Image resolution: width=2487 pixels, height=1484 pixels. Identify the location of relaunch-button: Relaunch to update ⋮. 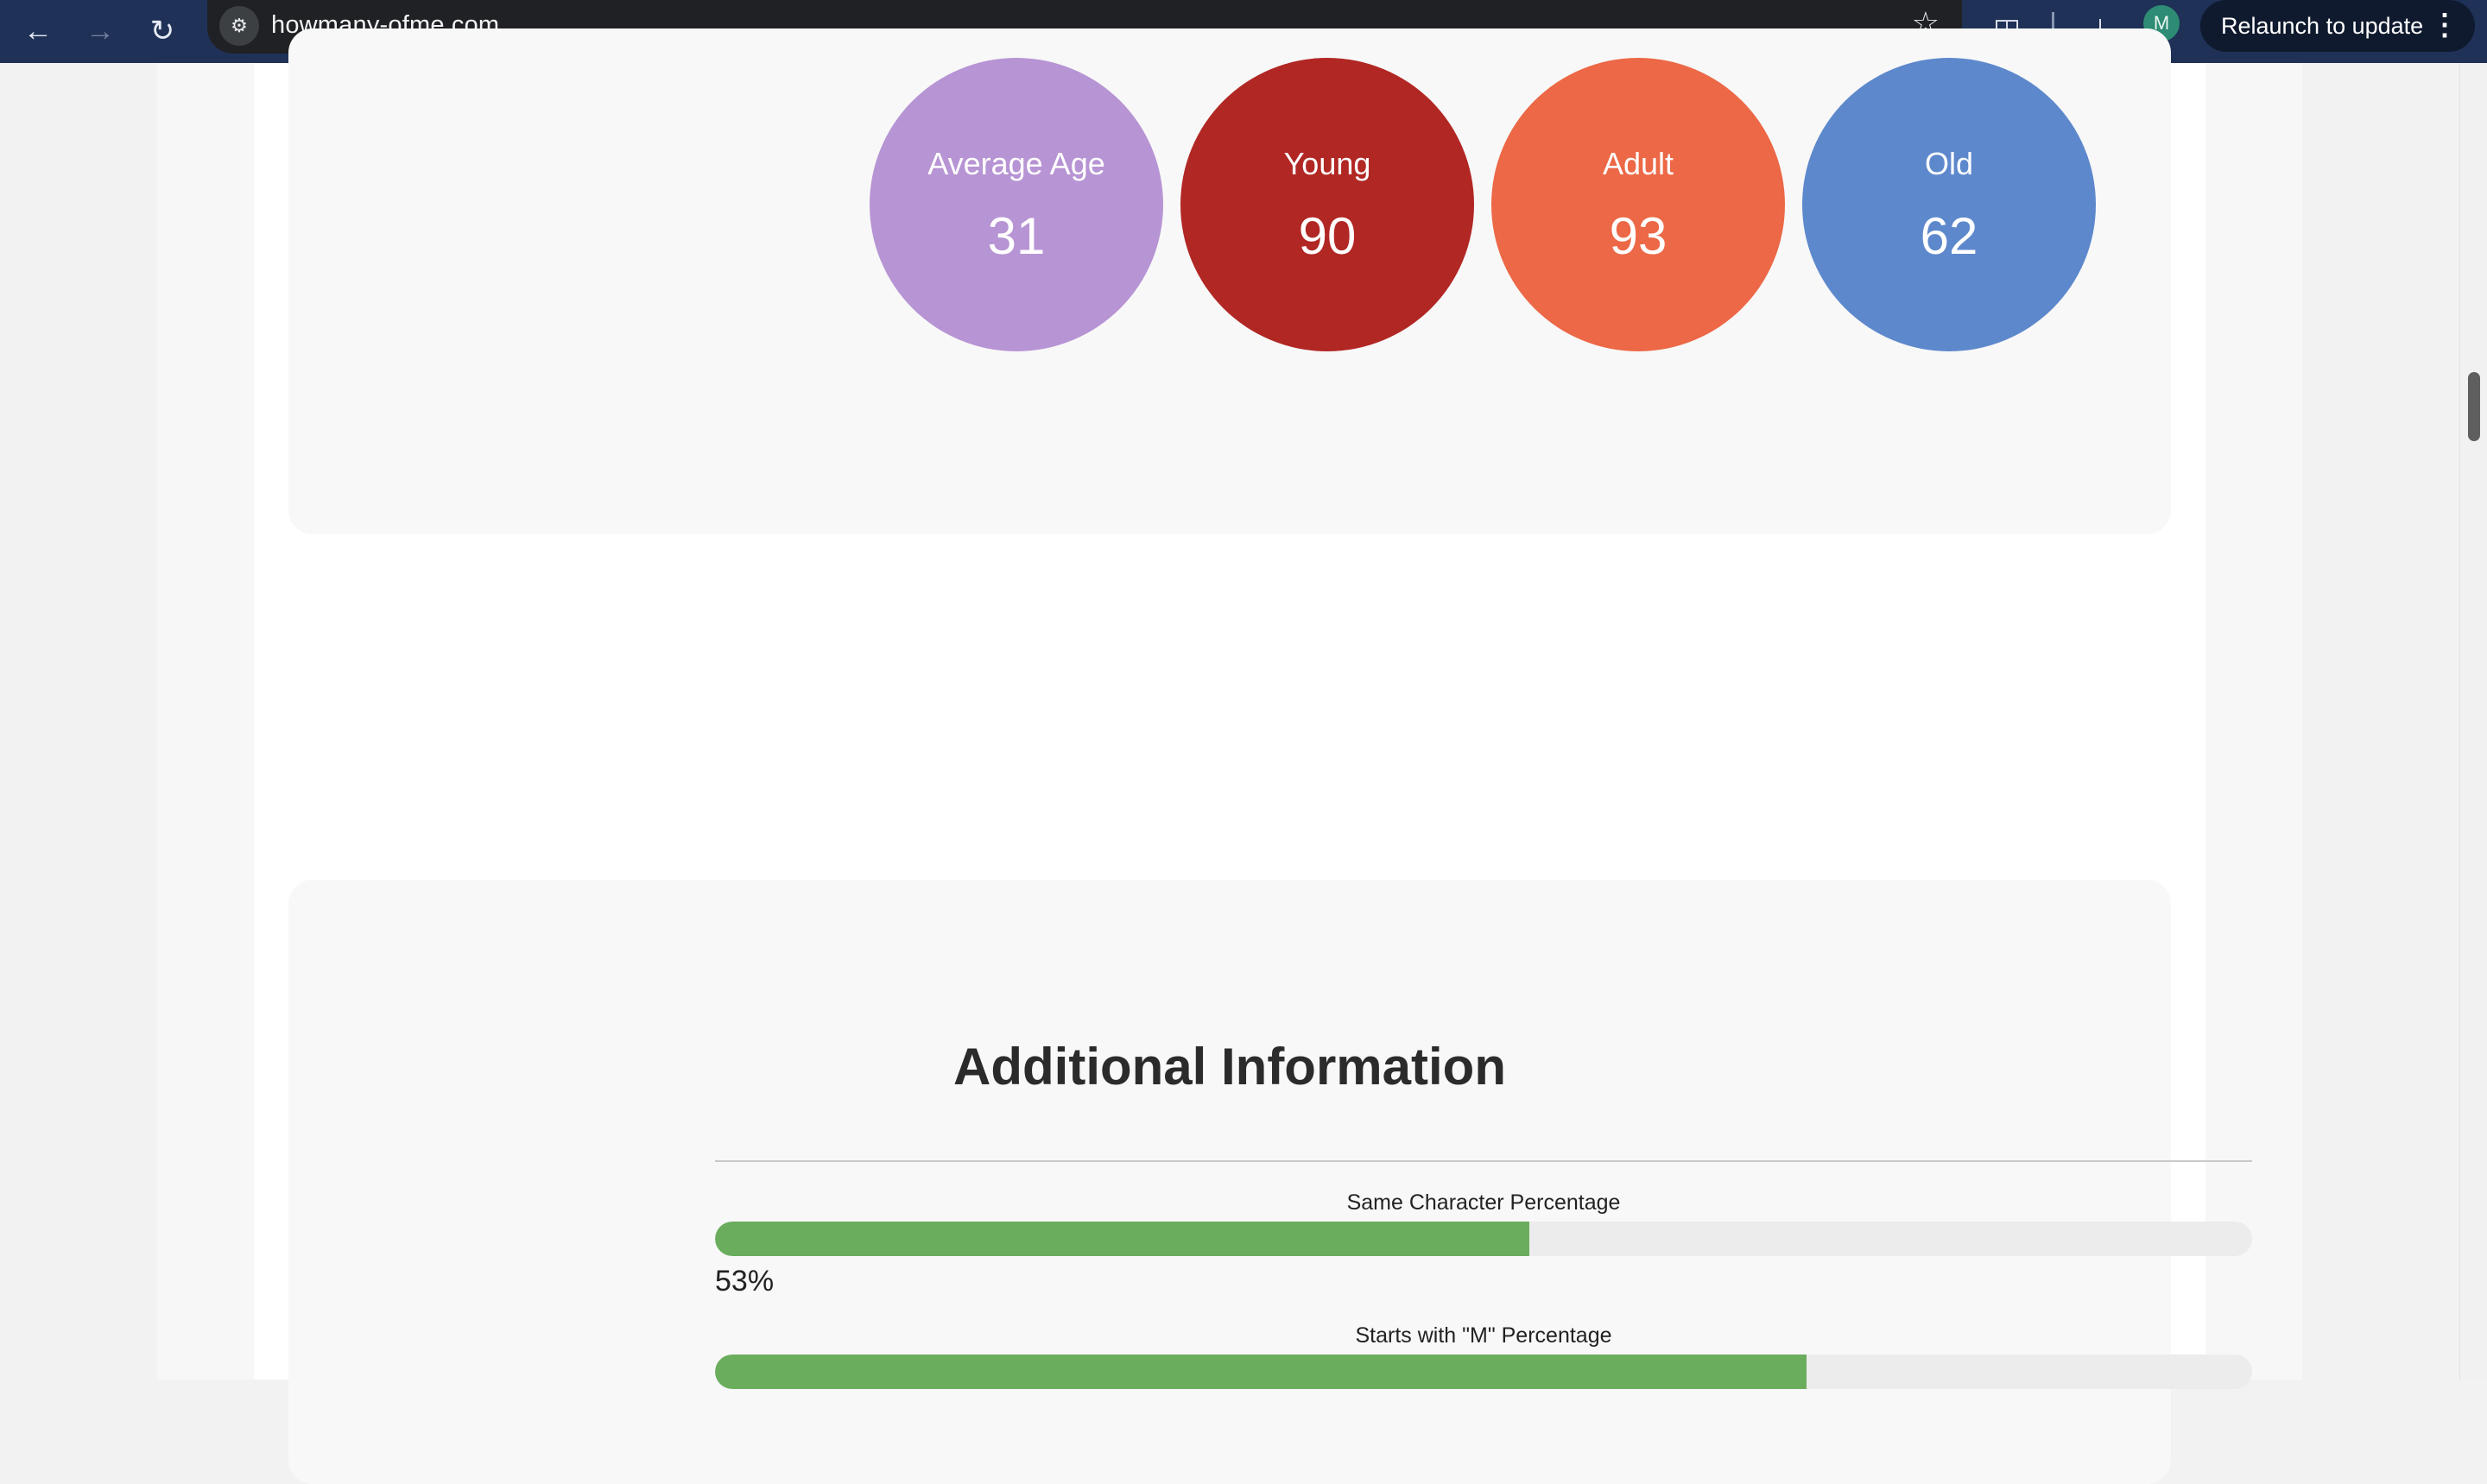
(2337, 26).